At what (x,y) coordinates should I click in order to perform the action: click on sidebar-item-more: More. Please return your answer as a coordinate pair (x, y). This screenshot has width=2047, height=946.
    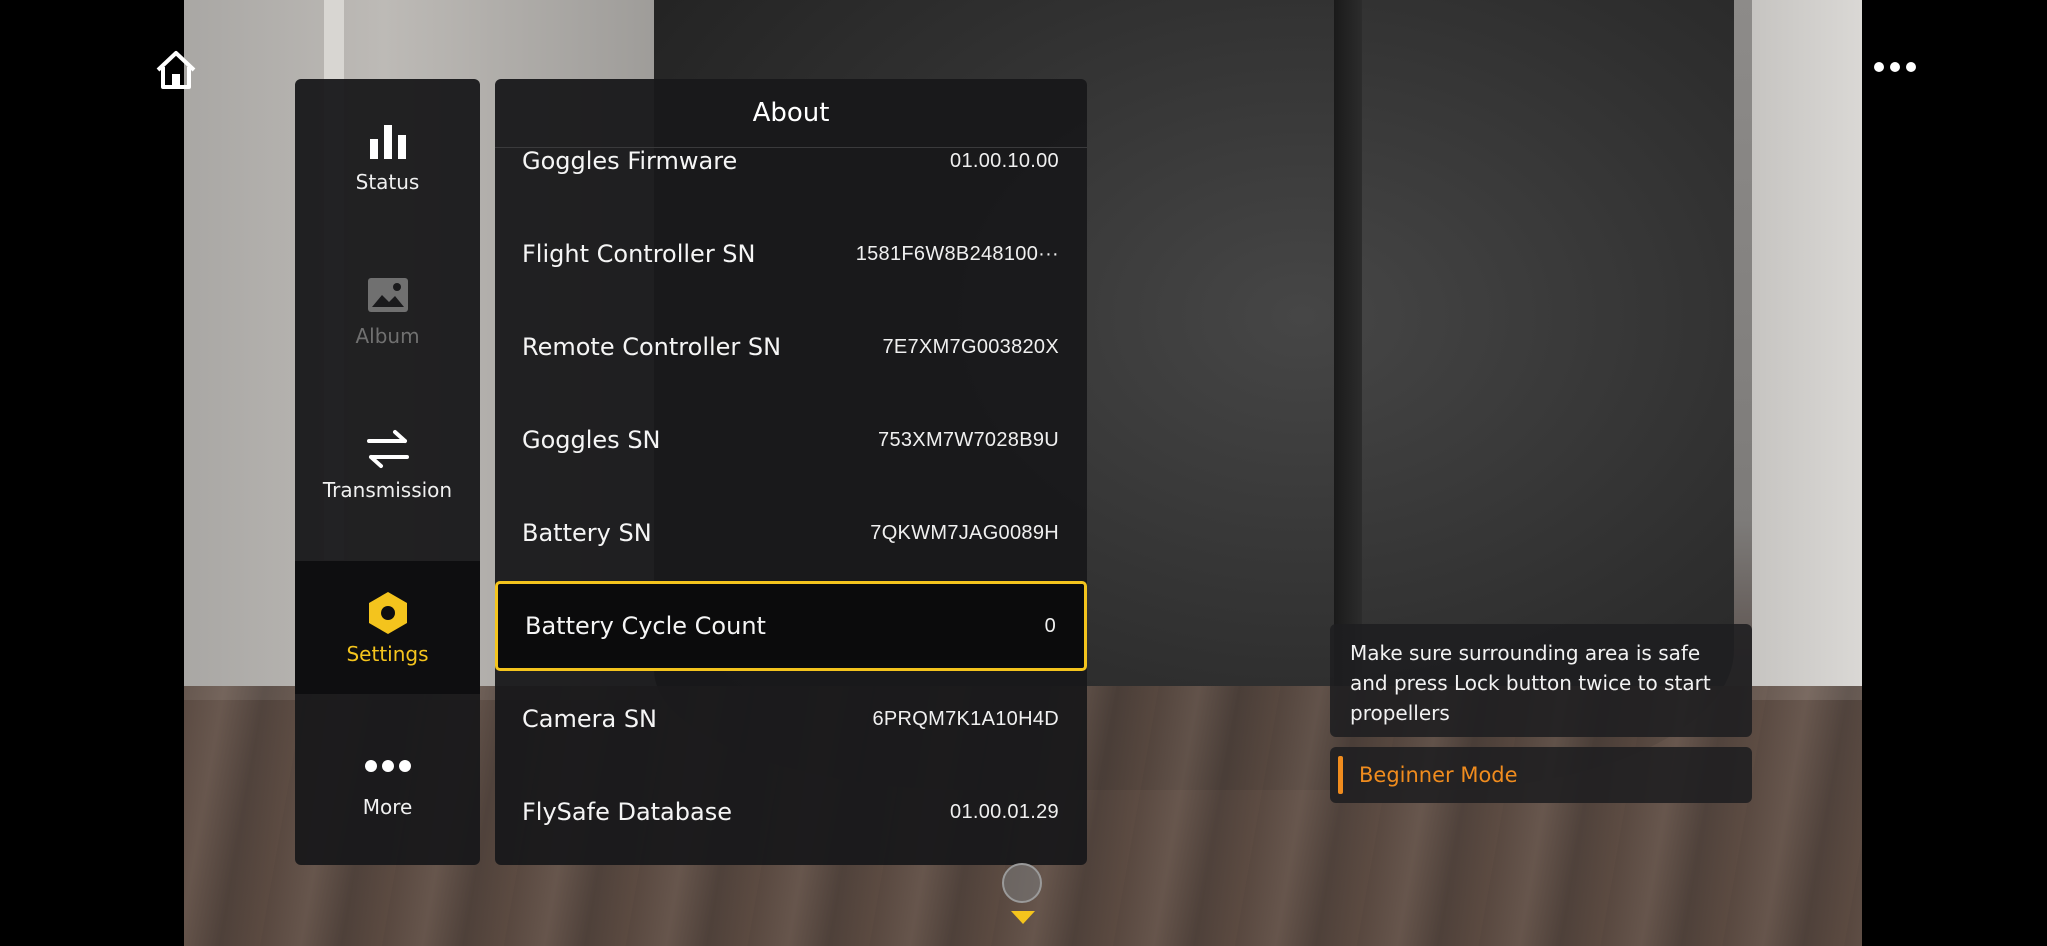
    Looking at the image, I should click on (387, 780).